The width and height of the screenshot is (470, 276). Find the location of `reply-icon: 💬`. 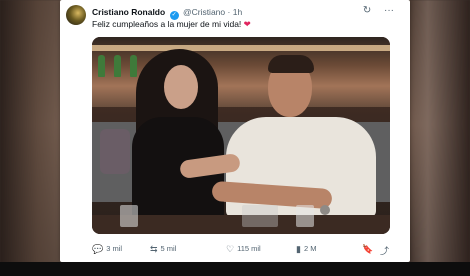

reply-icon: 💬 is located at coordinates (98, 249).